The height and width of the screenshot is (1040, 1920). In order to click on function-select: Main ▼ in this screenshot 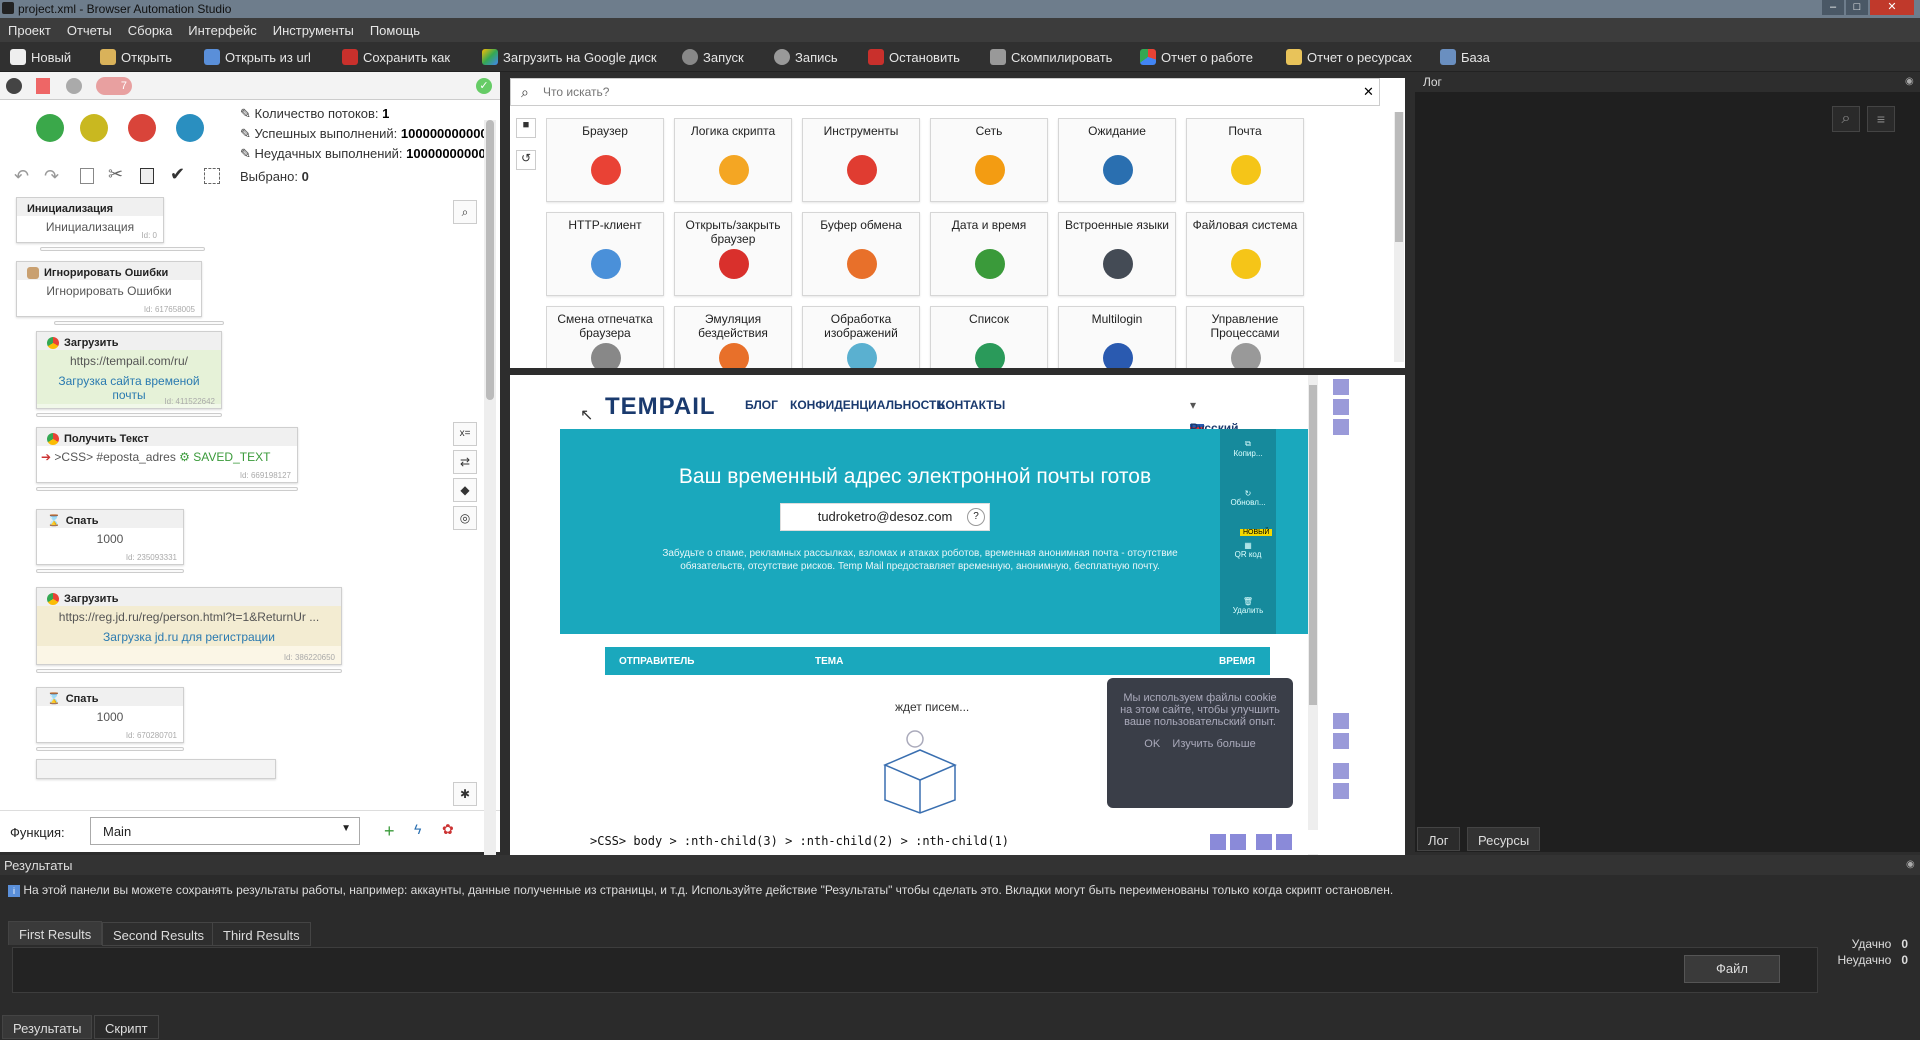, I will do `click(225, 831)`.